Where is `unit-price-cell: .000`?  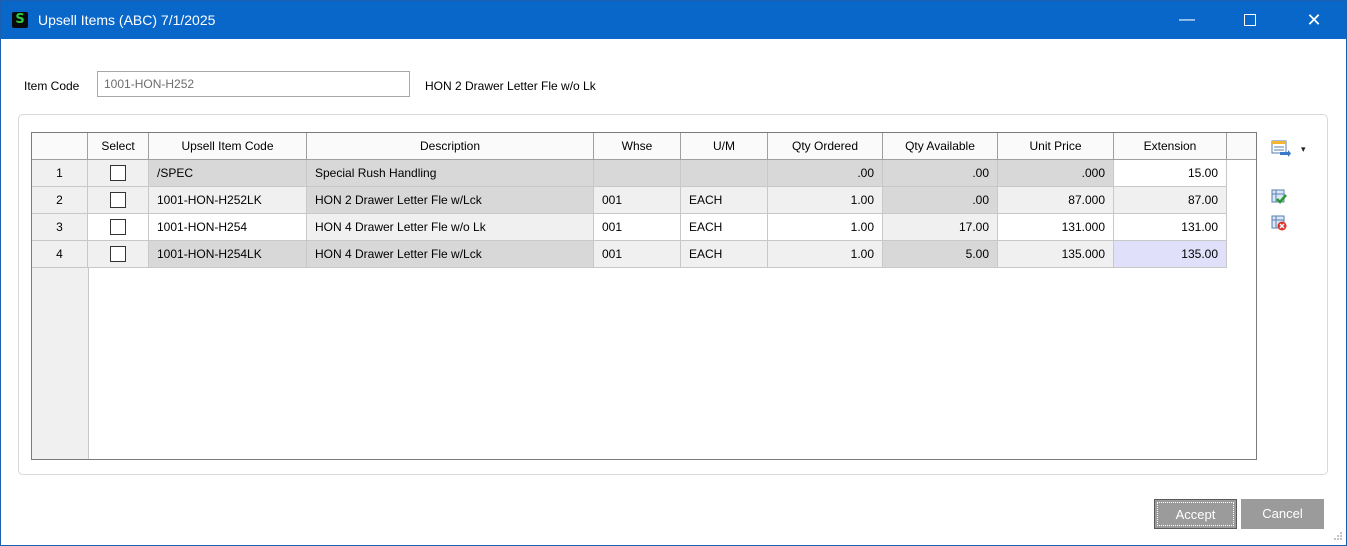
unit-price-cell: .000 is located at coordinates (1056, 173).